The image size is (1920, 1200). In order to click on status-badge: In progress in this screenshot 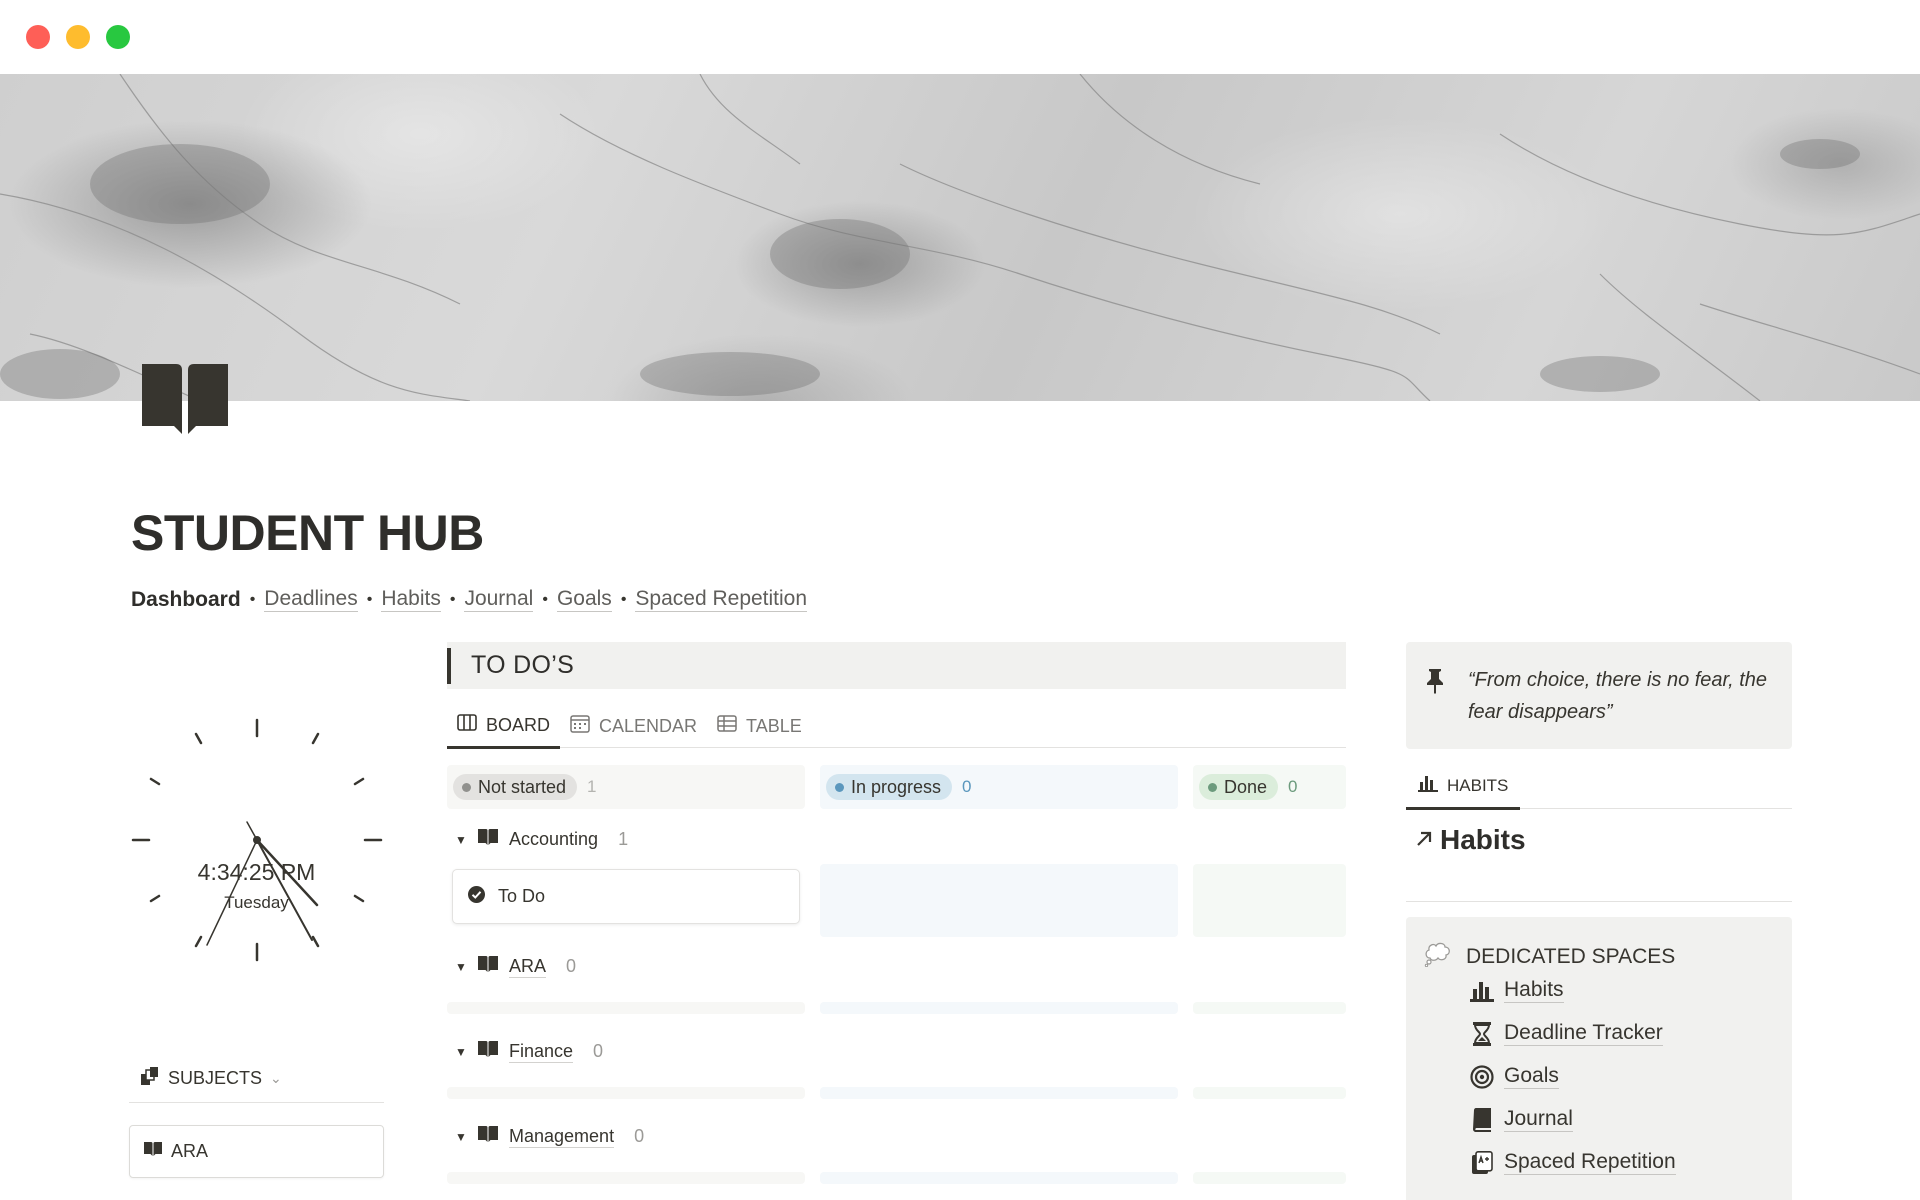, I will do `click(889, 787)`.